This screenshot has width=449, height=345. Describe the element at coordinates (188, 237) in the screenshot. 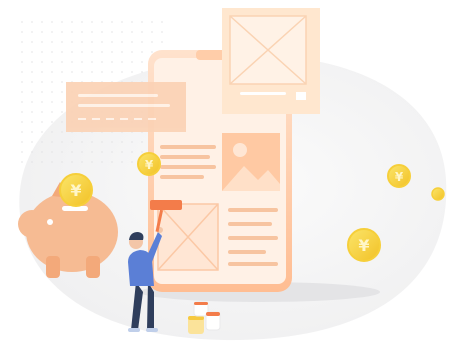

I see `wireframe-placeholder` at that location.